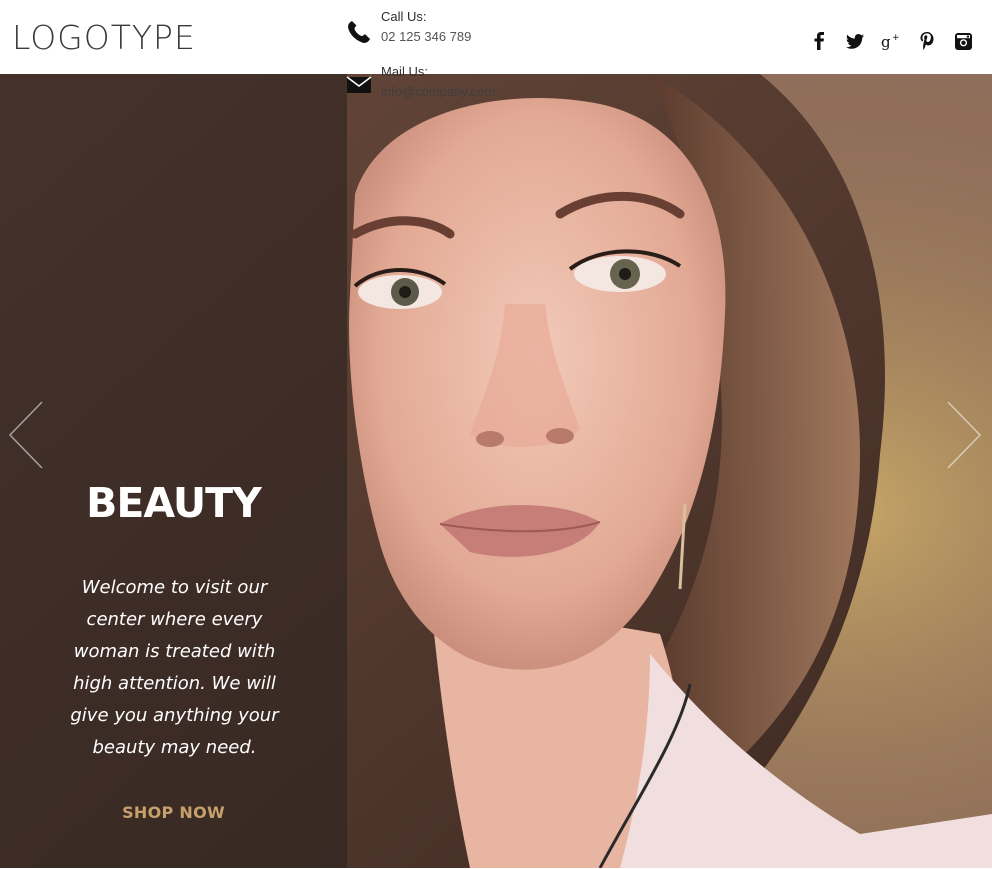 The width and height of the screenshot is (992, 869). Describe the element at coordinates (104, 38) in the screenshot. I see `logo: LOGOTYPE` at that location.